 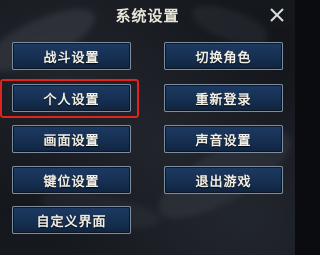 I want to click on graphics-settings-button: 画面设置, so click(x=71, y=139).